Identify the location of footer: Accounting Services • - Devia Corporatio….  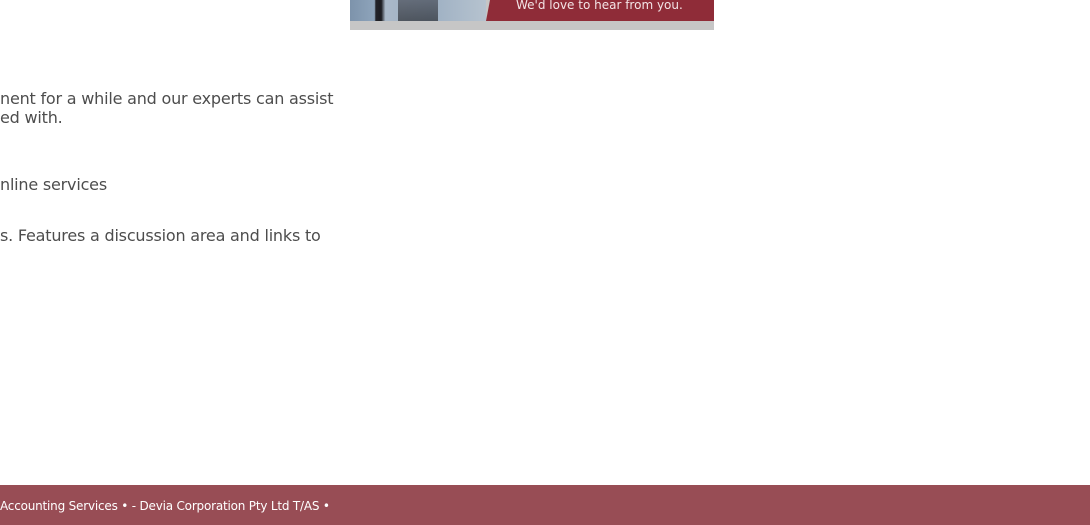
(545, 505).